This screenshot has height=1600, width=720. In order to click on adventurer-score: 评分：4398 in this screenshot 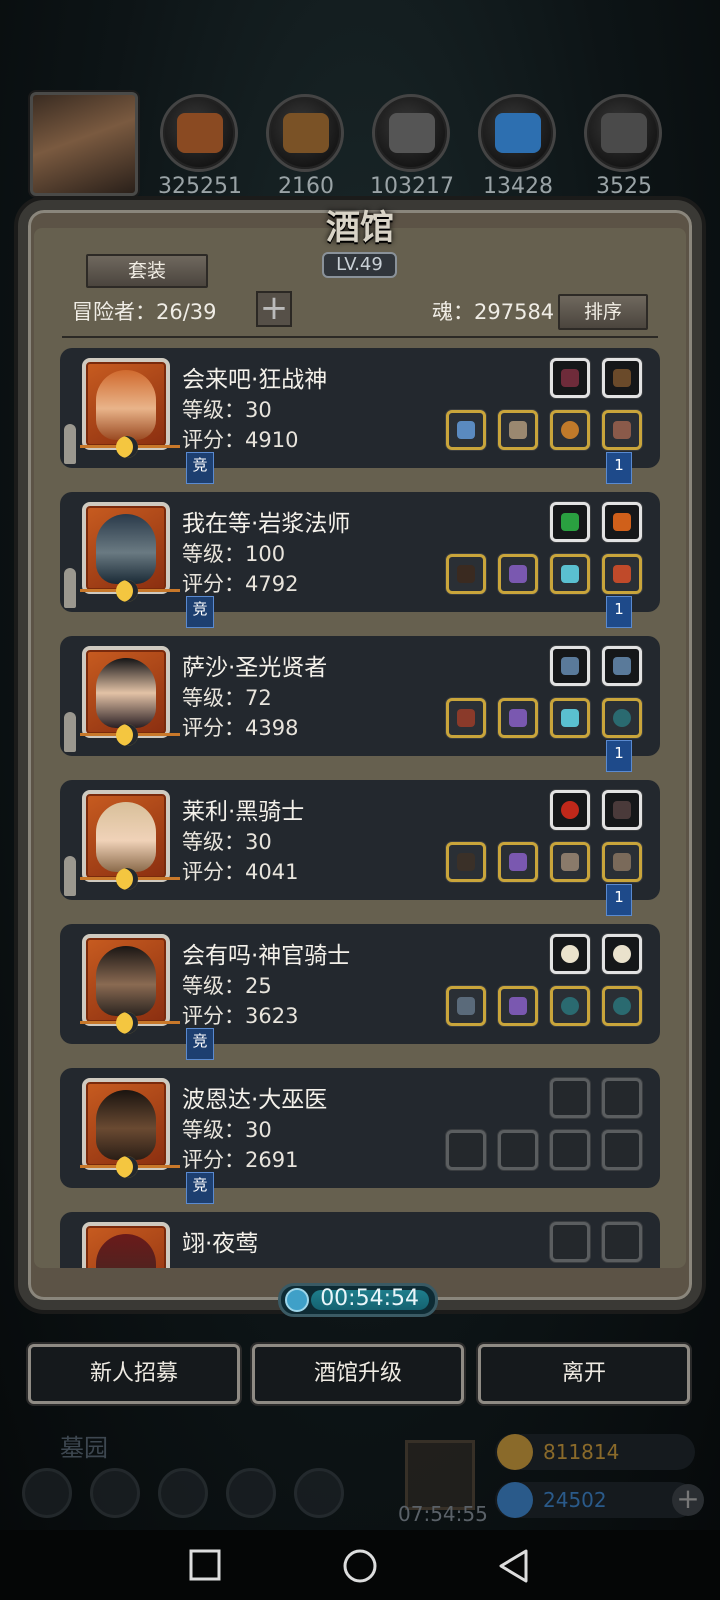, I will do `click(240, 728)`.